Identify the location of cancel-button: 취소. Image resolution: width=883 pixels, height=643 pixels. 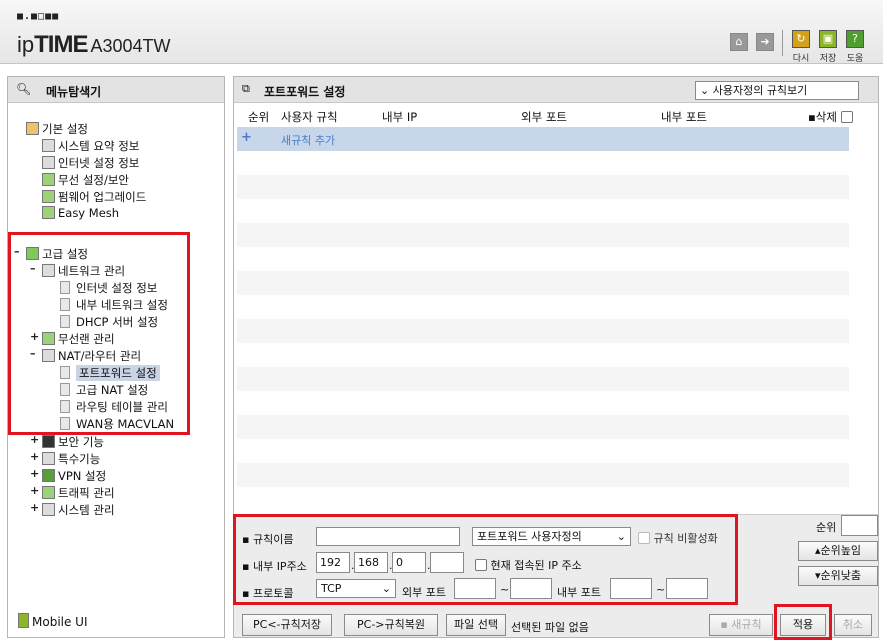
(853, 625).